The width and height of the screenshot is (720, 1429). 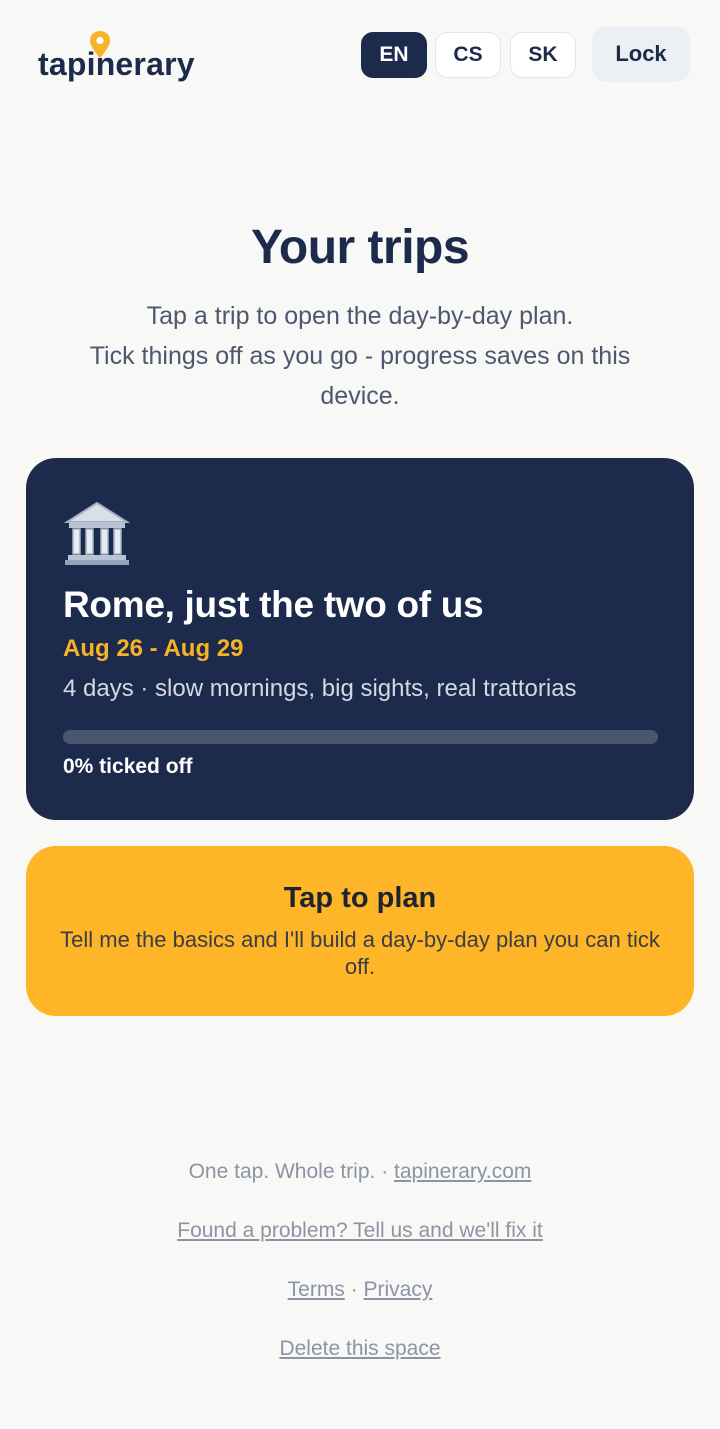 I want to click on progress-label: 0% ticked off, so click(x=128, y=766).